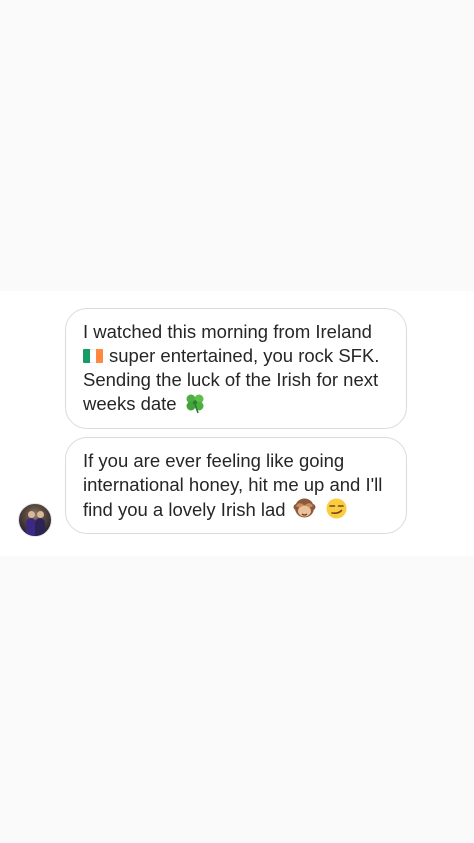  What do you see at coordinates (336, 508) in the screenshot?
I see `smirking-face-icon` at bounding box center [336, 508].